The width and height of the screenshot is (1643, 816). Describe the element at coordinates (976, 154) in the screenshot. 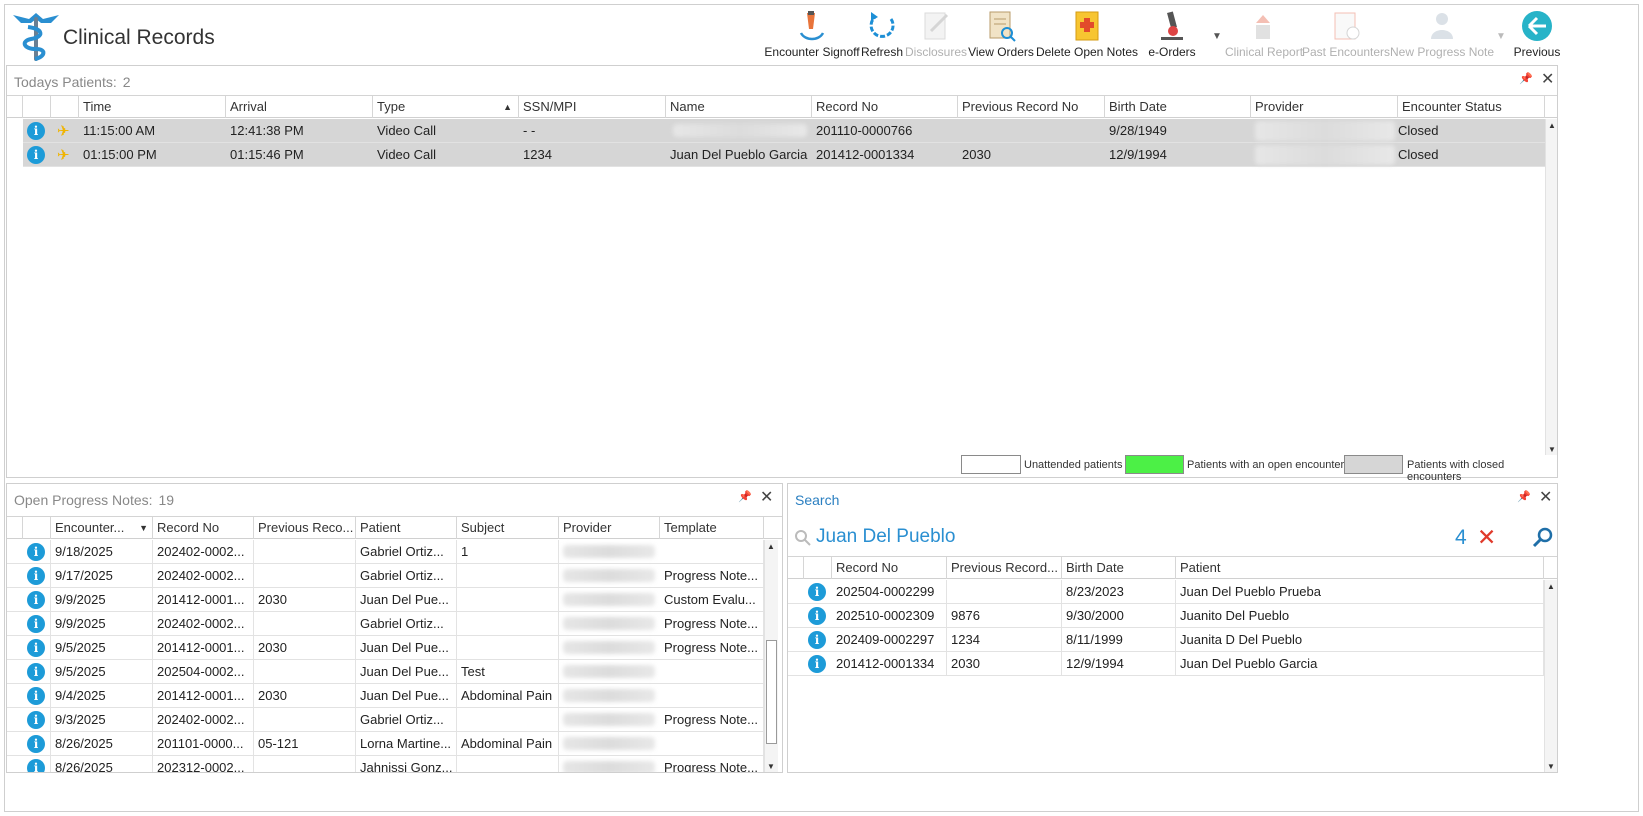

I see `cell-previous-record: 2030` at that location.